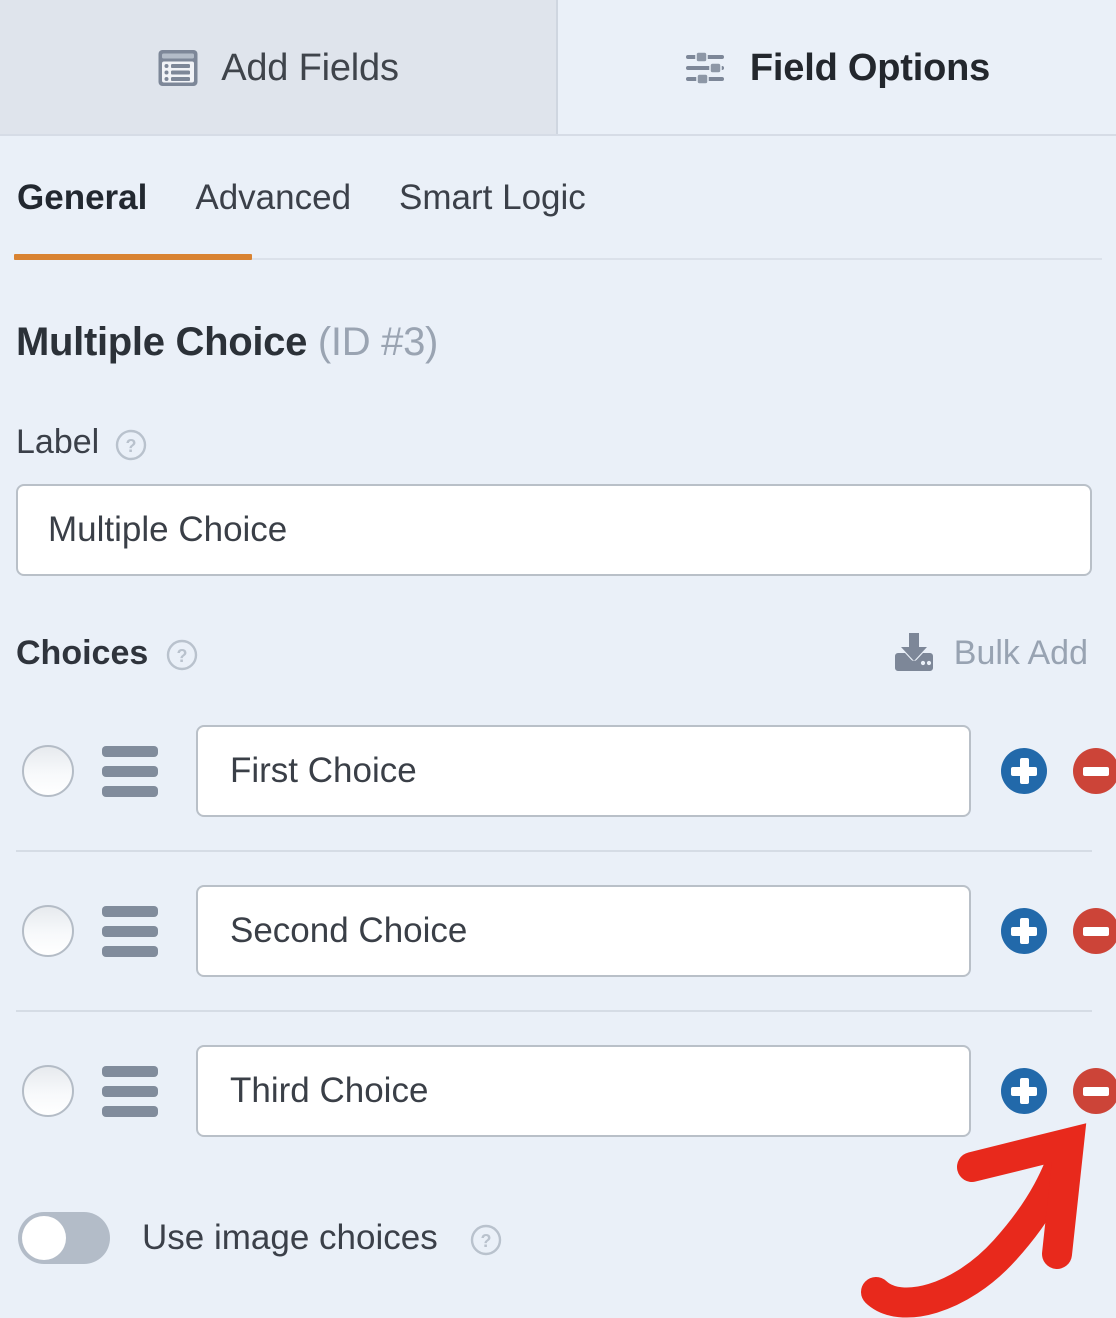  I want to click on tab-field-options: Field Options, so click(837, 68).